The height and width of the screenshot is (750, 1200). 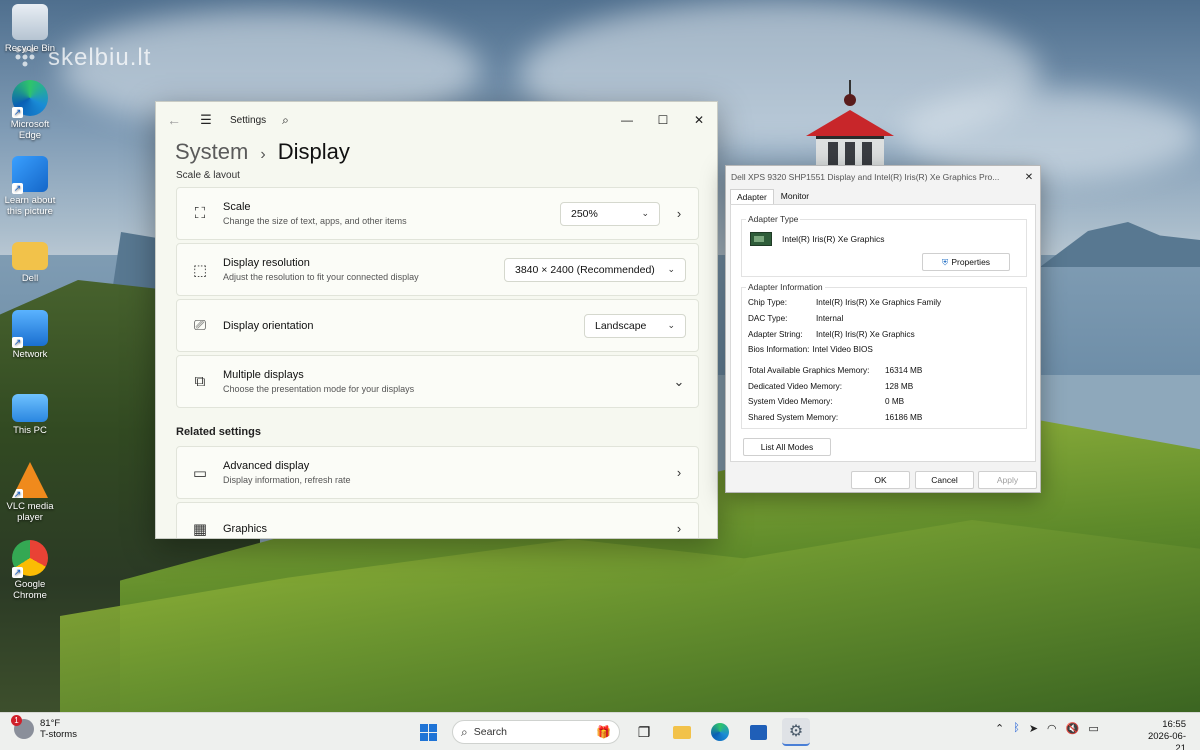 What do you see at coordinates (663, 120) in the screenshot?
I see `maximize-button: ☐` at bounding box center [663, 120].